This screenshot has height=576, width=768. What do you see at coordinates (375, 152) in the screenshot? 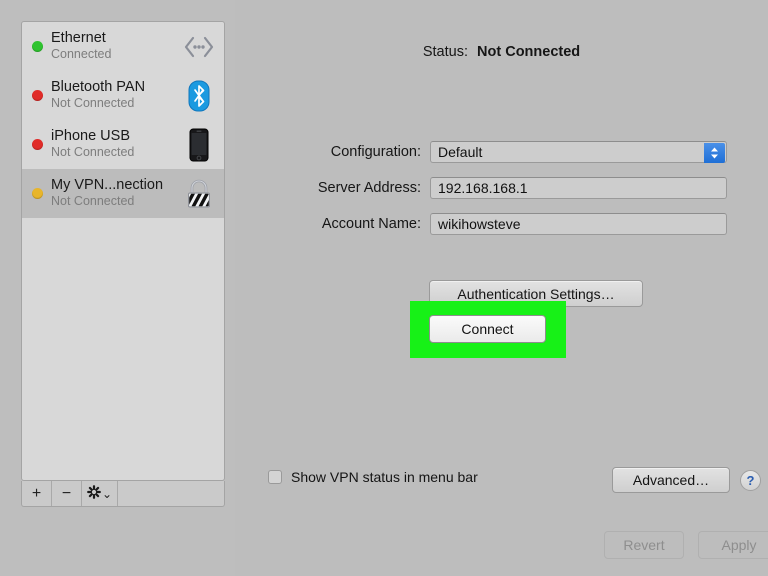
I see `configuration-label: Configuration:` at bounding box center [375, 152].